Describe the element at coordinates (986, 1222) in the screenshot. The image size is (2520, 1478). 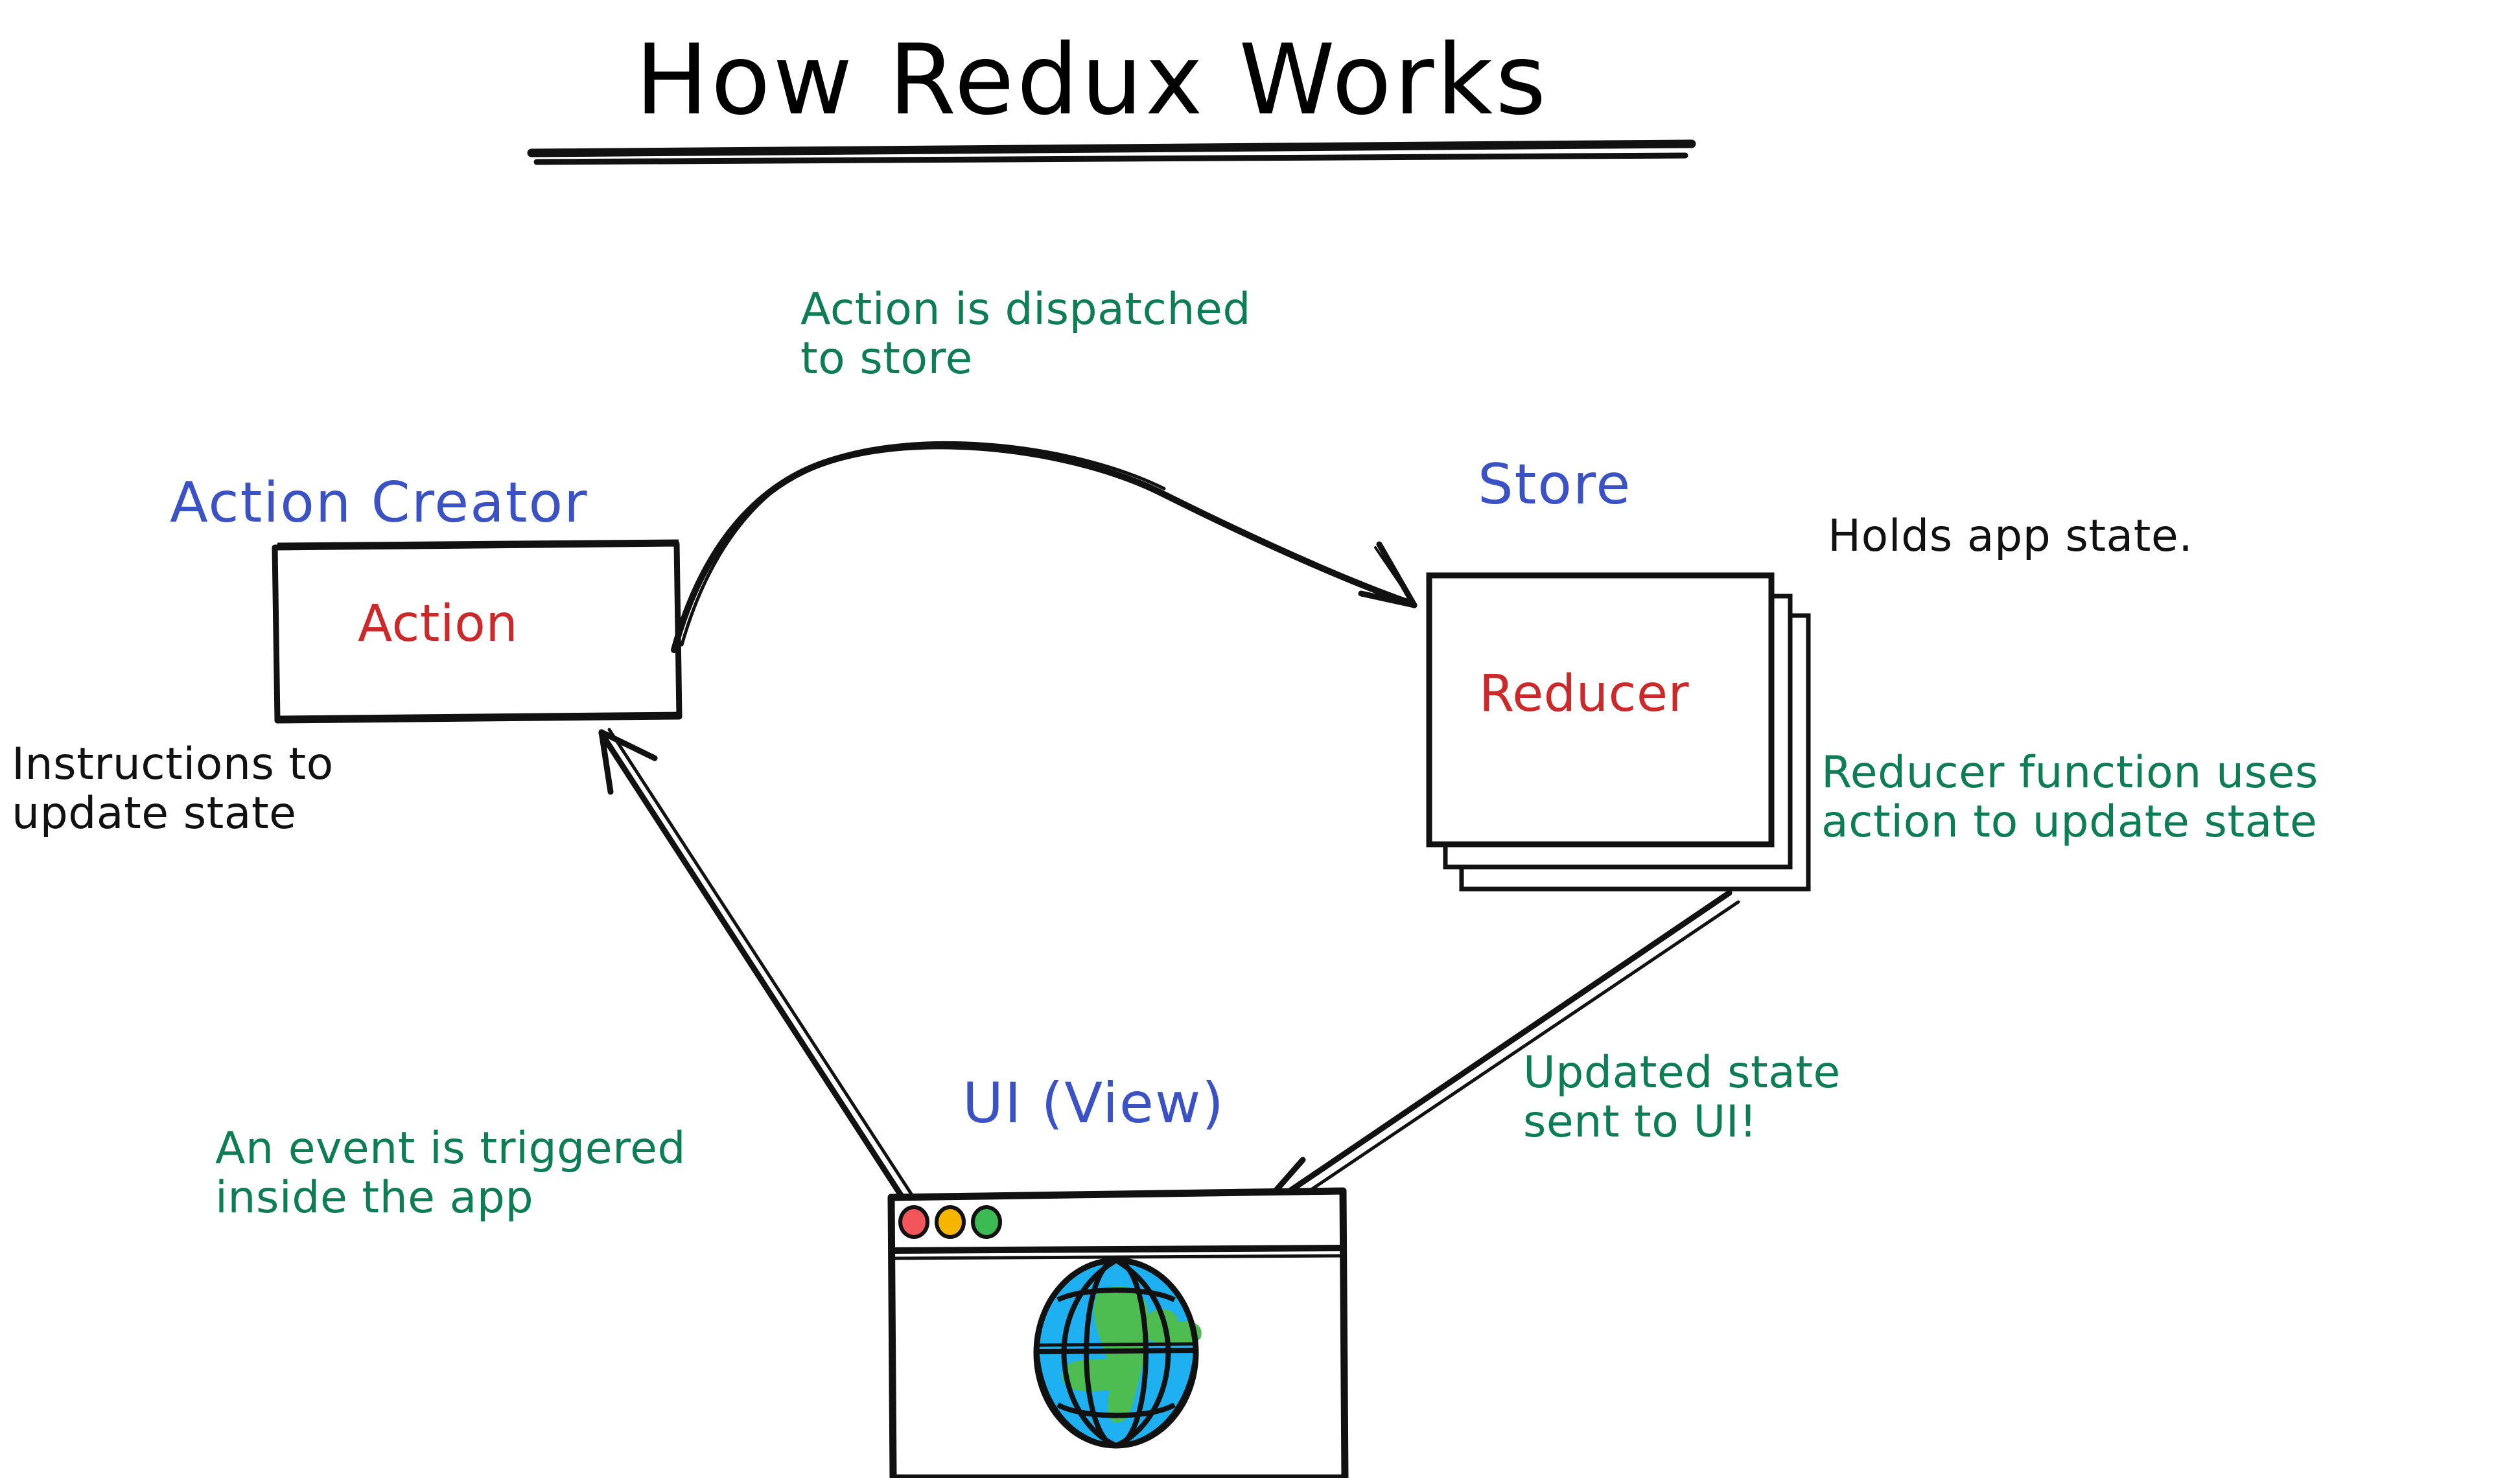
I see `maximize-dot` at that location.